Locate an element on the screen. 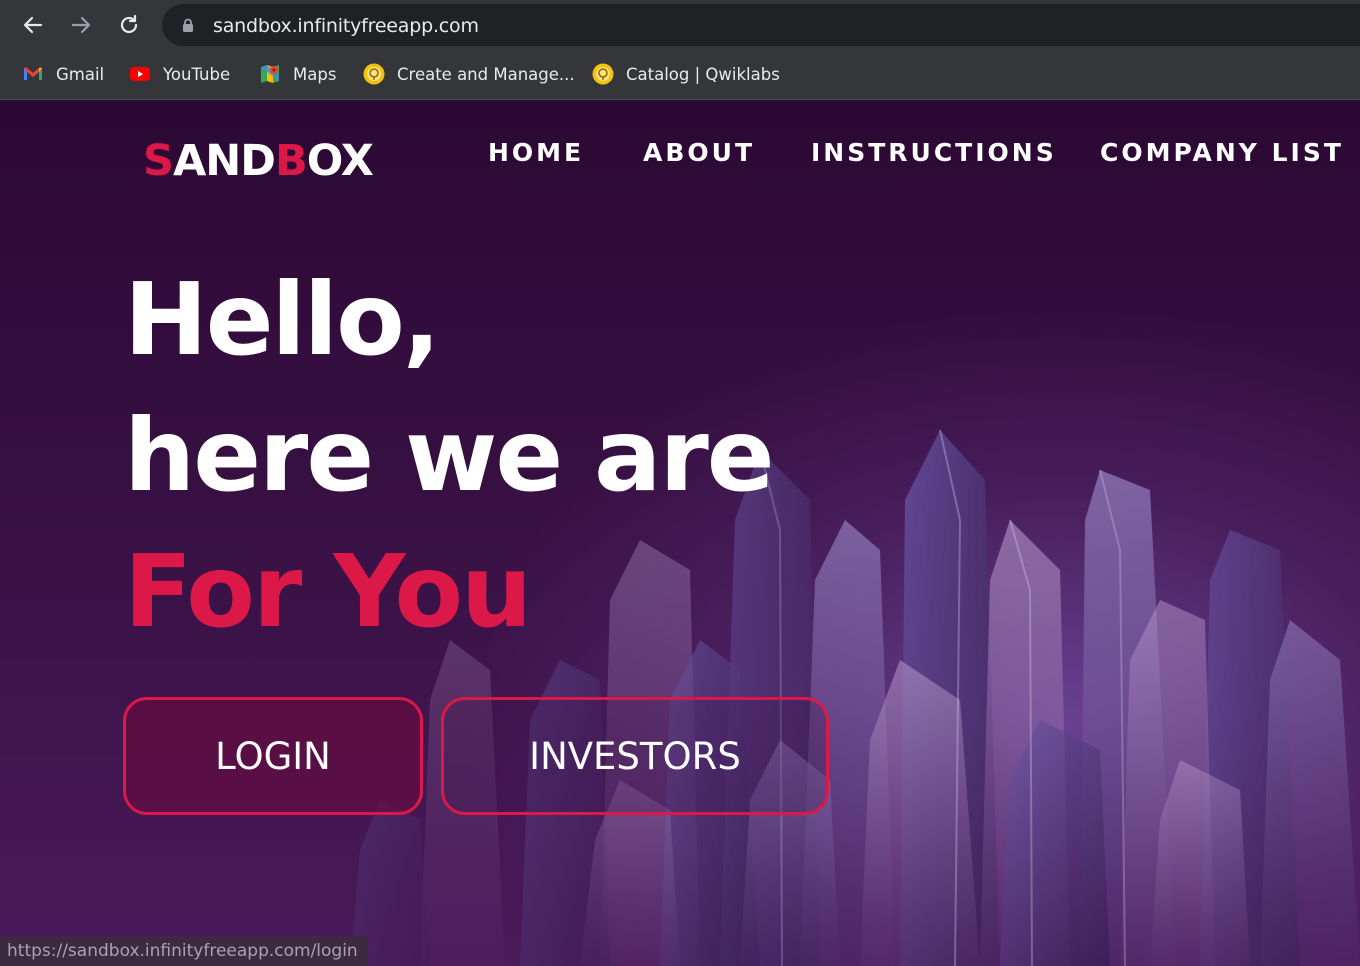 This screenshot has width=1360, height=966. nav-home: HOME is located at coordinates (536, 152).